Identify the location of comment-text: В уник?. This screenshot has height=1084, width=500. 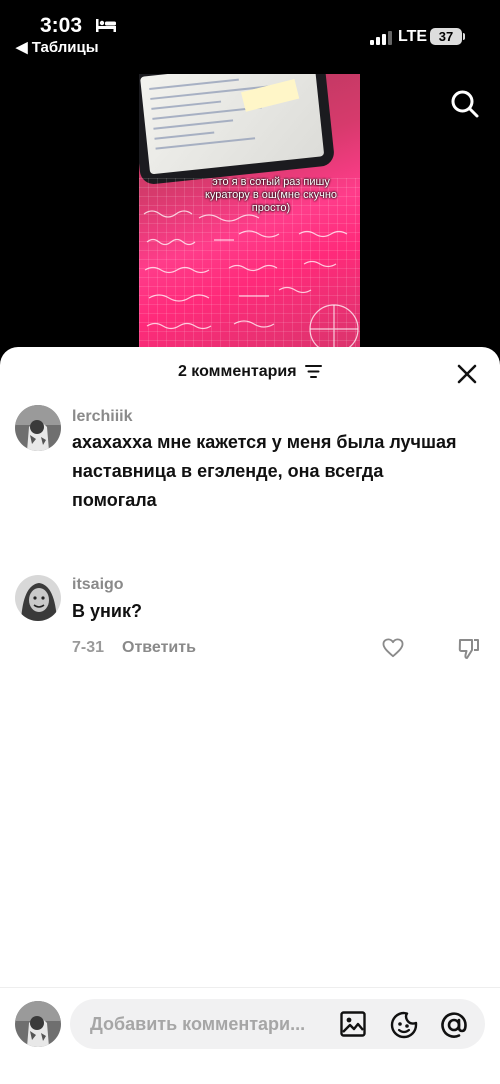
(107, 611).